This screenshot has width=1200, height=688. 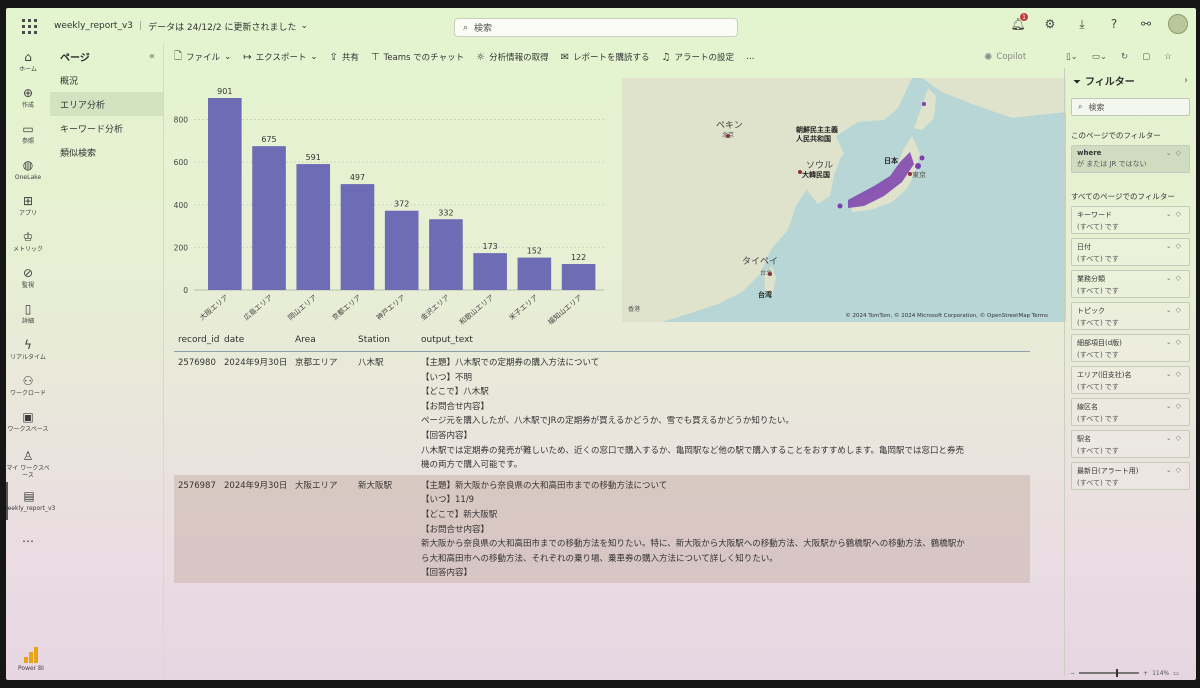 What do you see at coordinates (222, 26) in the screenshot?
I see `refresh-status: データは 24/12/2 に更新されました` at bounding box center [222, 26].